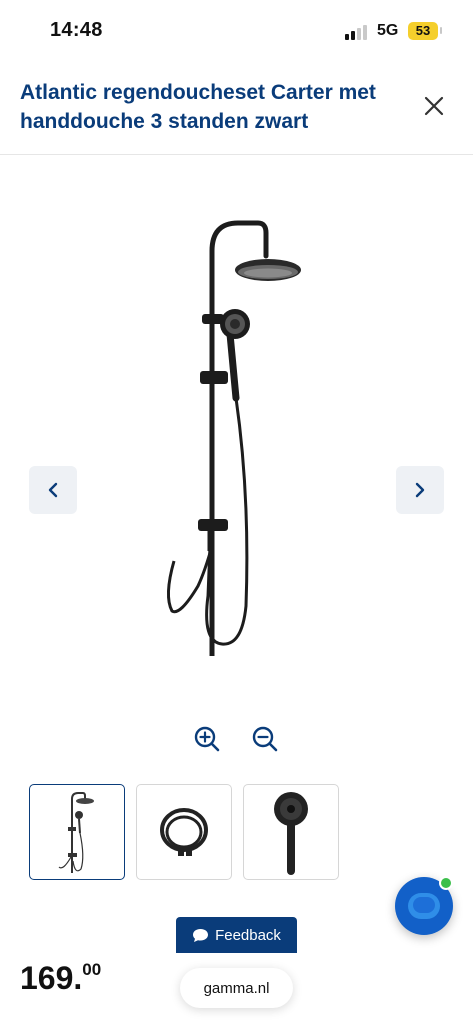 The image size is (473, 1024). I want to click on feedback-button: Feedback, so click(236, 935).